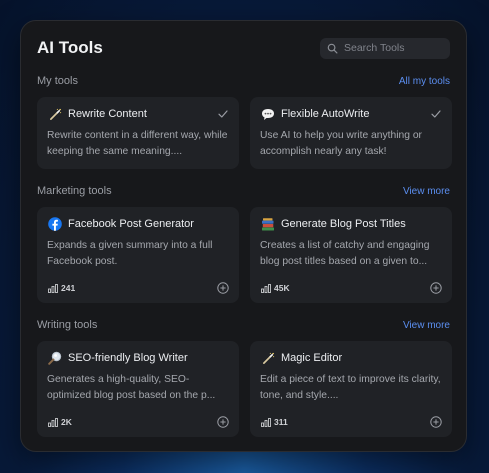  What do you see at coordinates (243, 48) in the screenshot?
I see `panel-header: AI Tools` at bounding box center [243, 48].